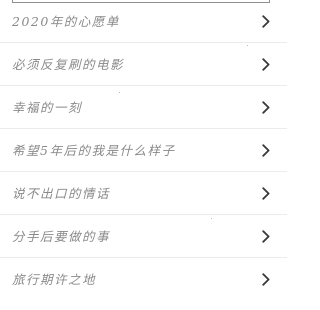 The width and height of the screenshot is (320, 310). What do you see at coordinates (66, 21) in the screenshot?
I see `list-item-label: 2020年的心愿单` at bounding box center [66, 21].